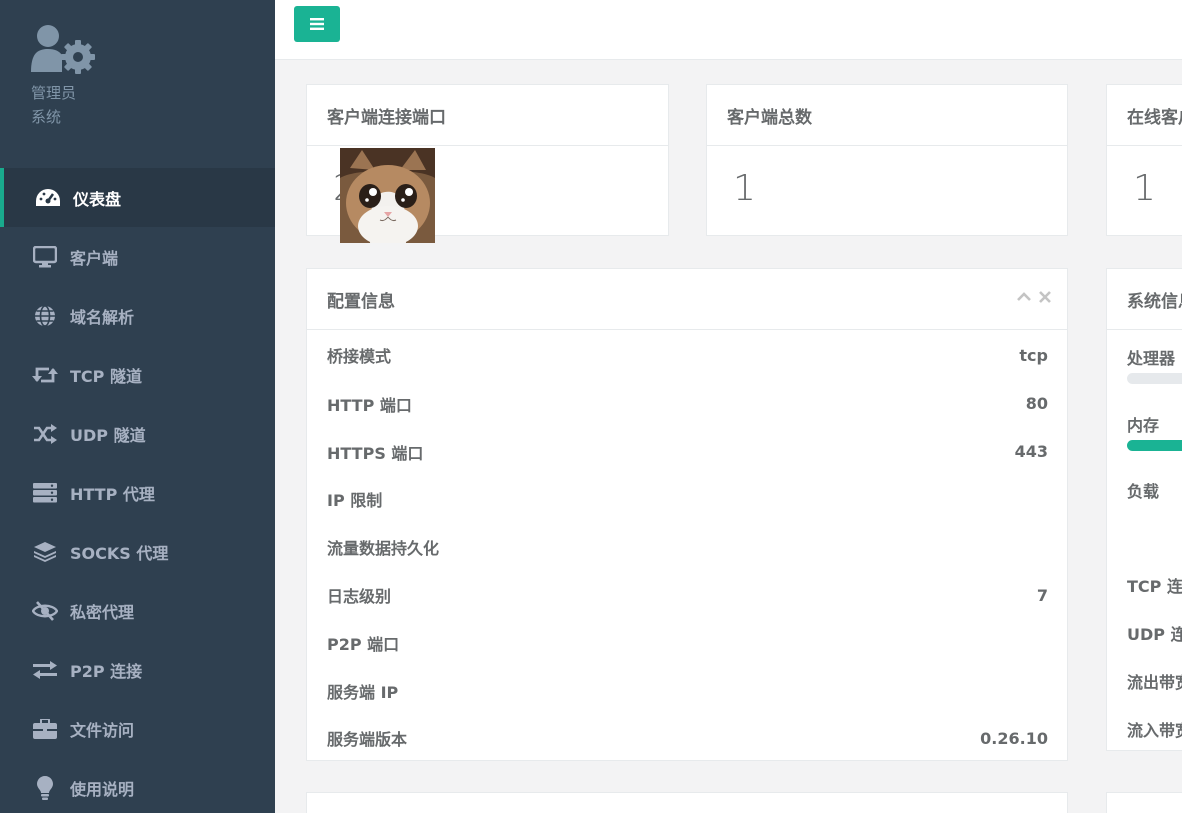 The height and width of the screenshot is (813, 1182). Describe the element at coordinates (687, 355) in the screenshot. I see `config-row-bridge-mode: 桥接模式 tcp` at that location.